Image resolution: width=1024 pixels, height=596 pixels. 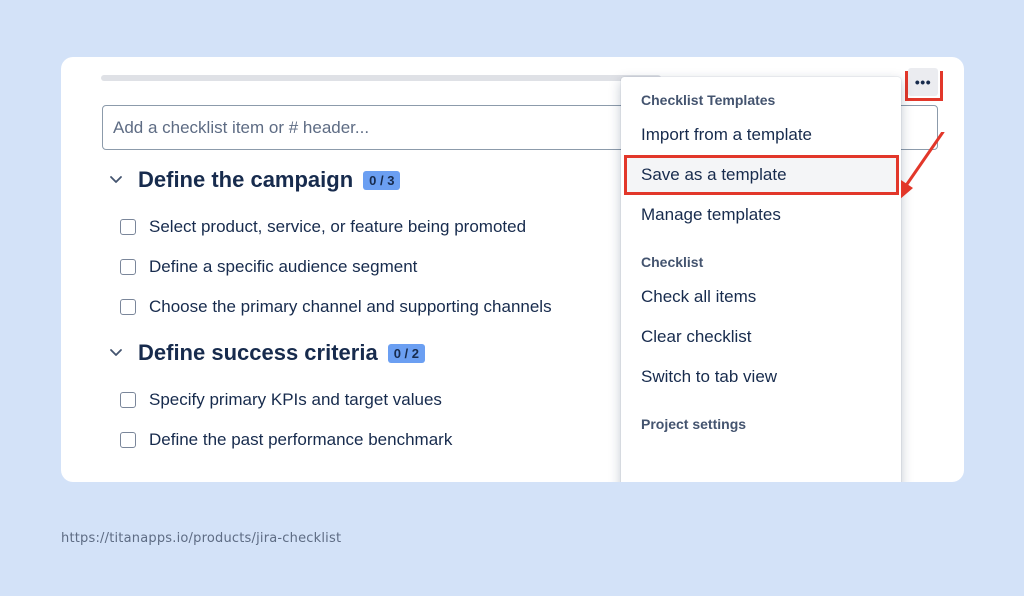 I want to click on progress-counter-badge: 0 / 3, so click(x=382, y=180).